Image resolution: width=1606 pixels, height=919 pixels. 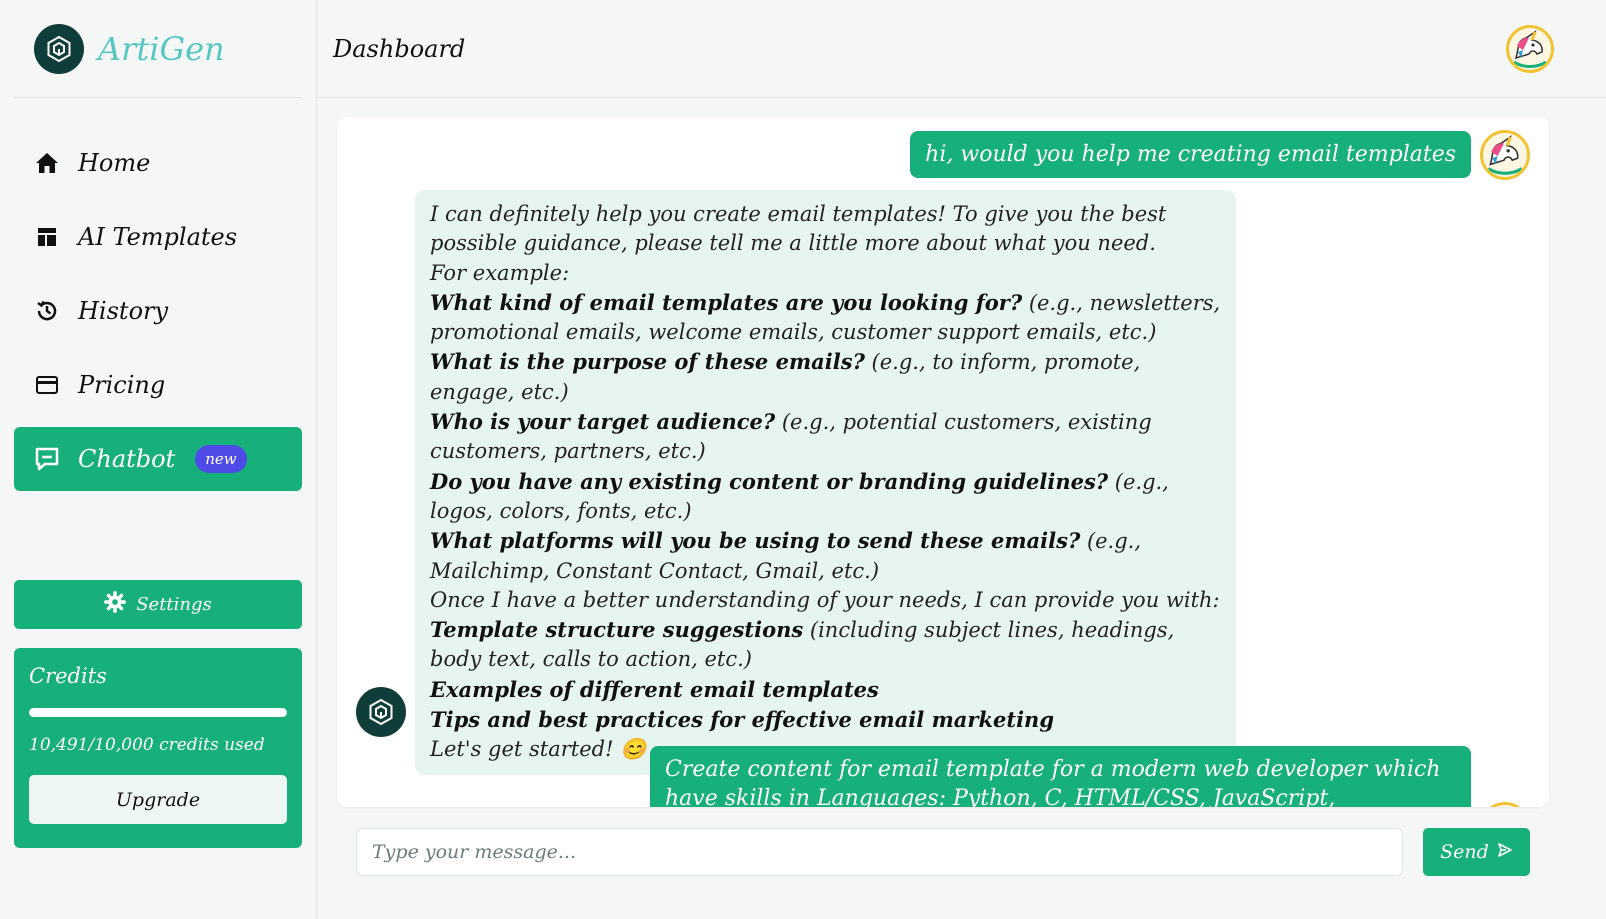 I want to click on bot-for-example: For example:, so click(x=500, y=272).